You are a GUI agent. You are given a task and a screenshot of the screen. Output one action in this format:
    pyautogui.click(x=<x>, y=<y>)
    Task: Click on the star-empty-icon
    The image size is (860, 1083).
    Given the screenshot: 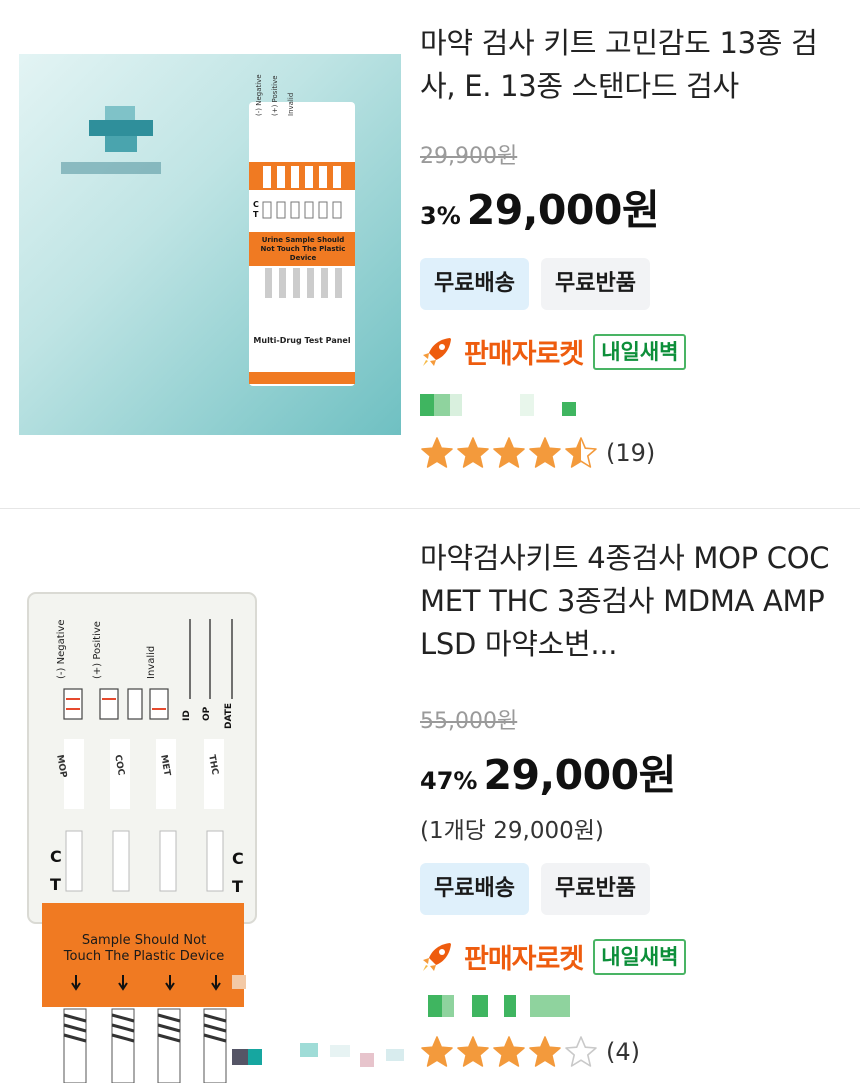 What is the action you would take?
    pyautogui.click(x=581, y=1051)
    